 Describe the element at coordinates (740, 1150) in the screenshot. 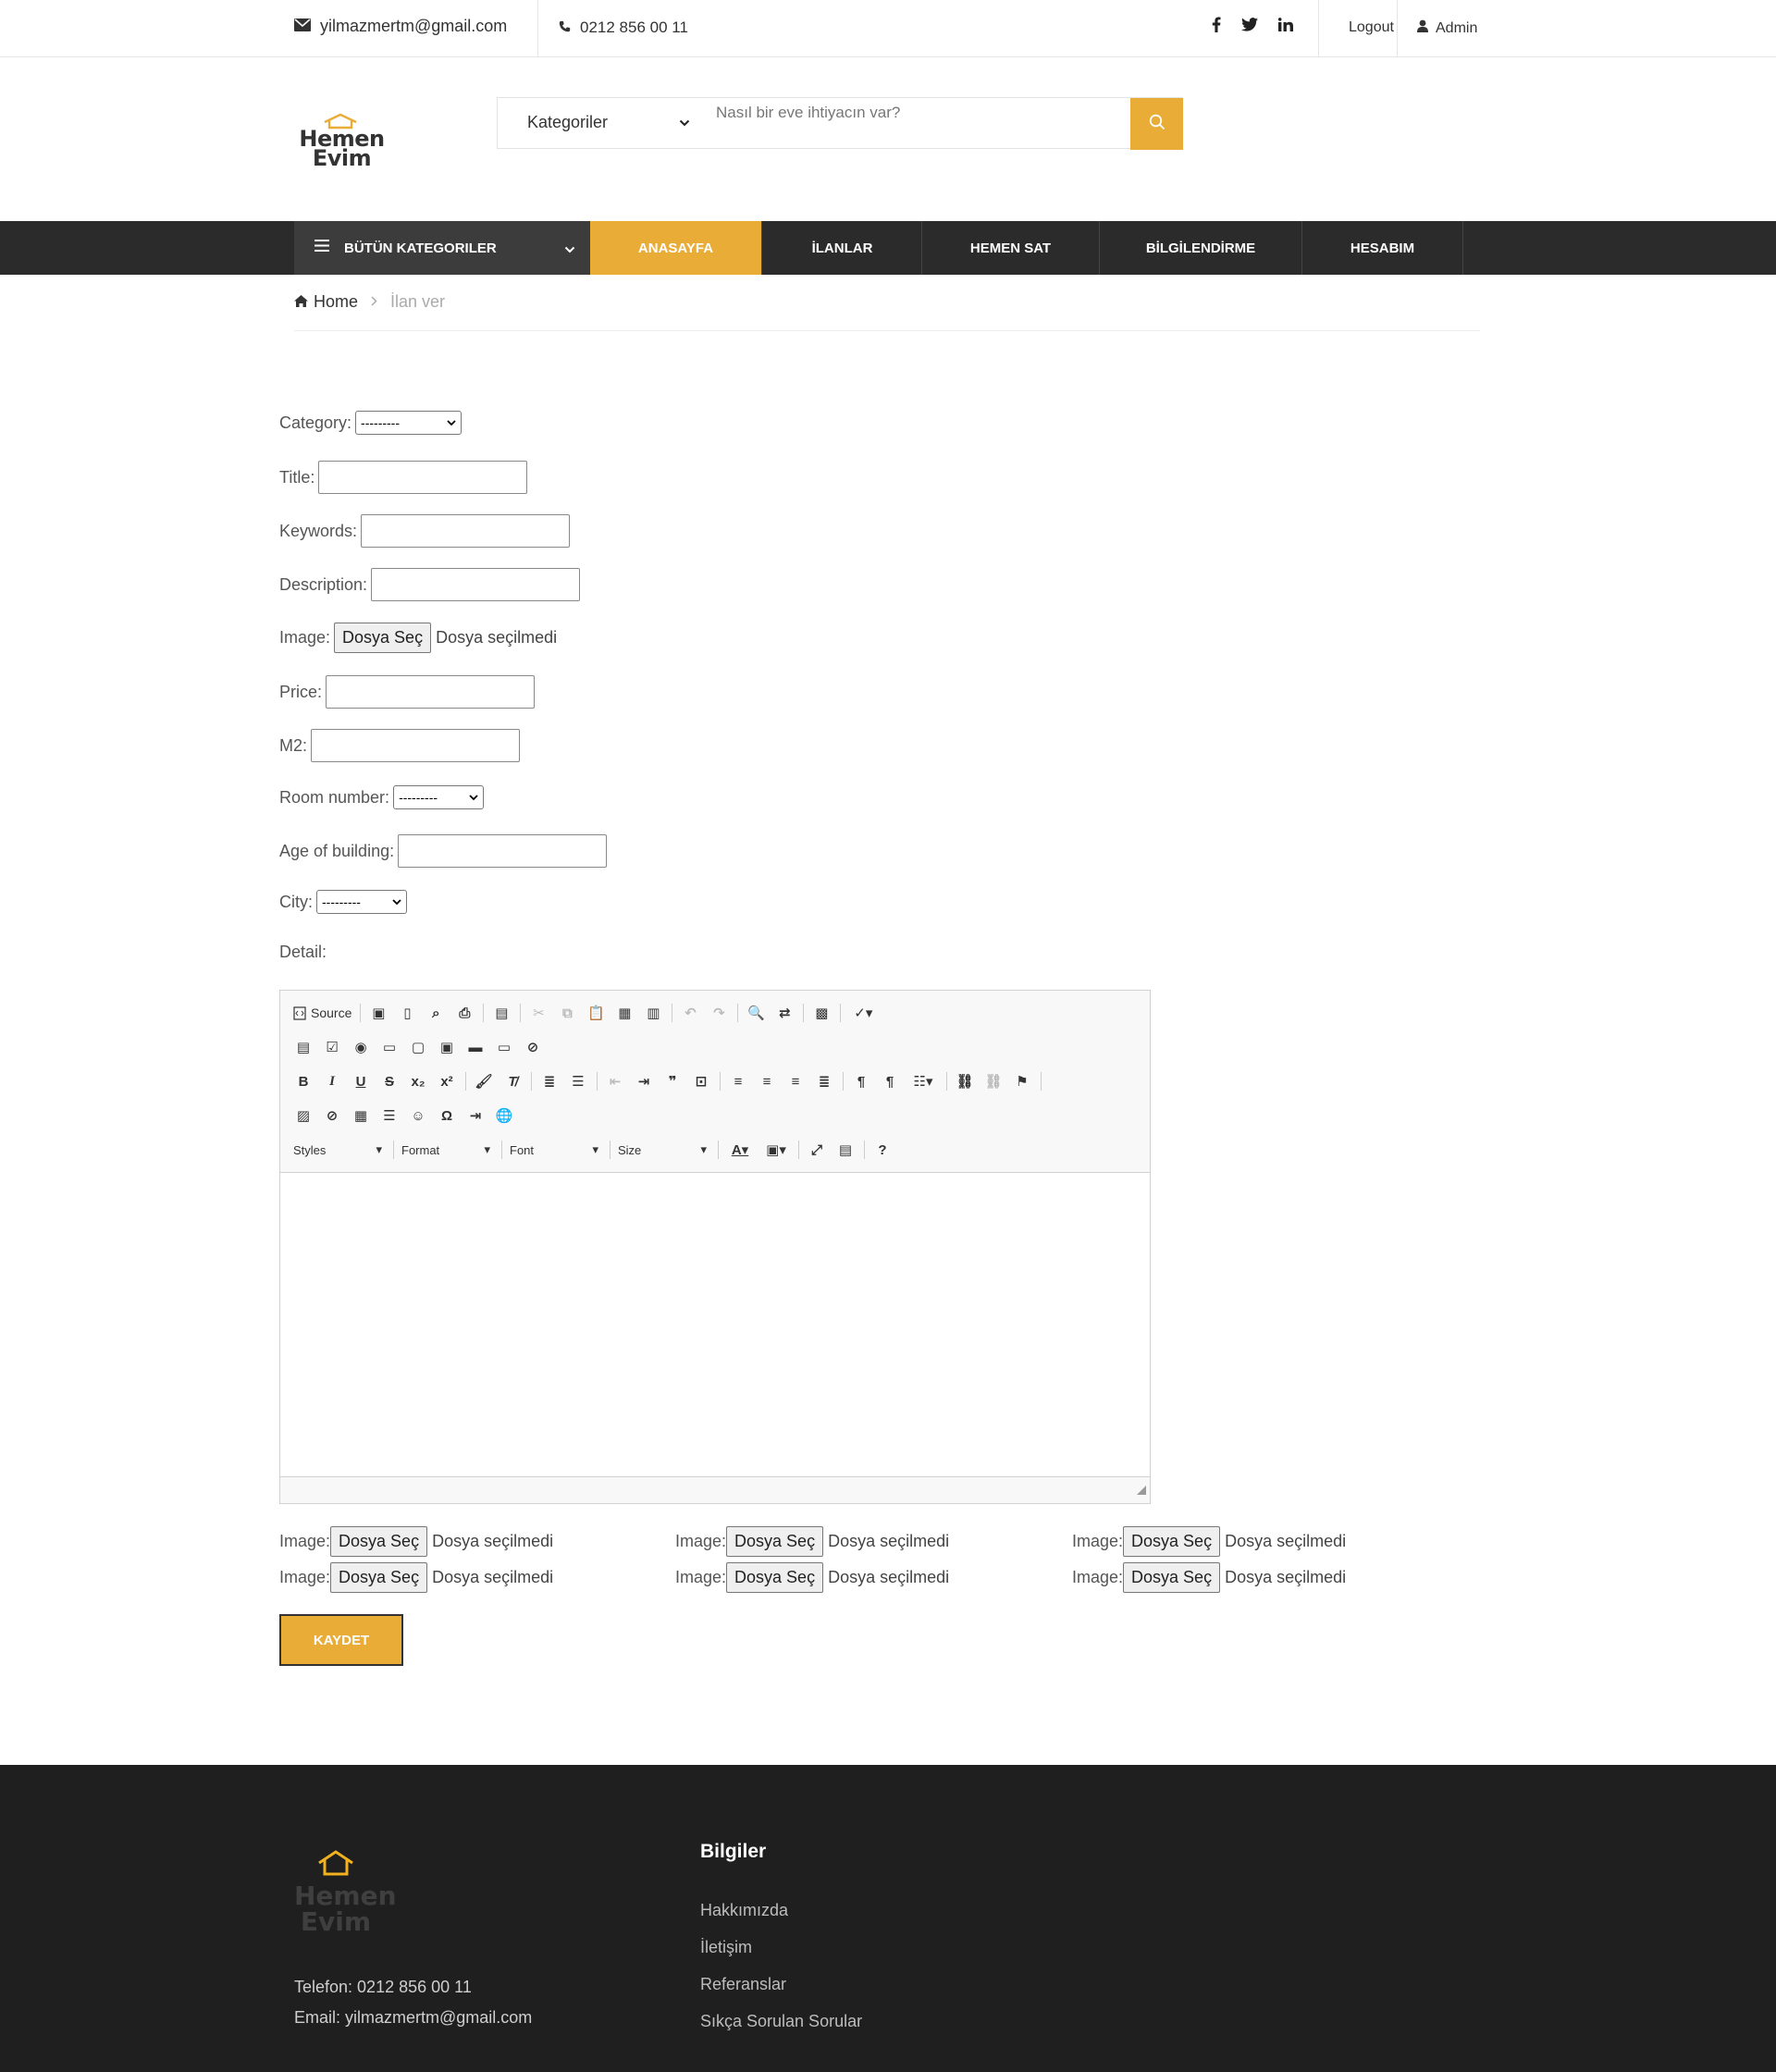

I see `text-color-icon: A▾` at that location.